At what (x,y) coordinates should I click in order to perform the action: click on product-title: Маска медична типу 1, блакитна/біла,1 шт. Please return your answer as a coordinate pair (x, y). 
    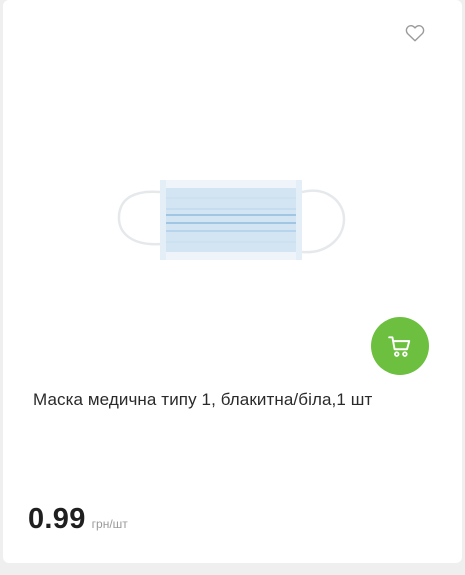
    Looking at the image, I should click on (238, 400).